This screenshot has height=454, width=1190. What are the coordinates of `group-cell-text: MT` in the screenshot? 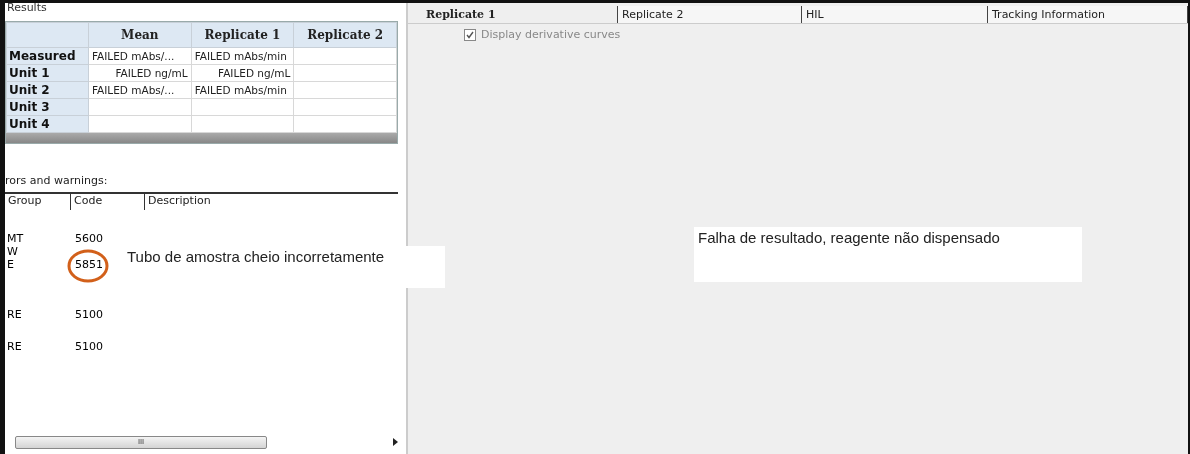 It's located at (15, 238).